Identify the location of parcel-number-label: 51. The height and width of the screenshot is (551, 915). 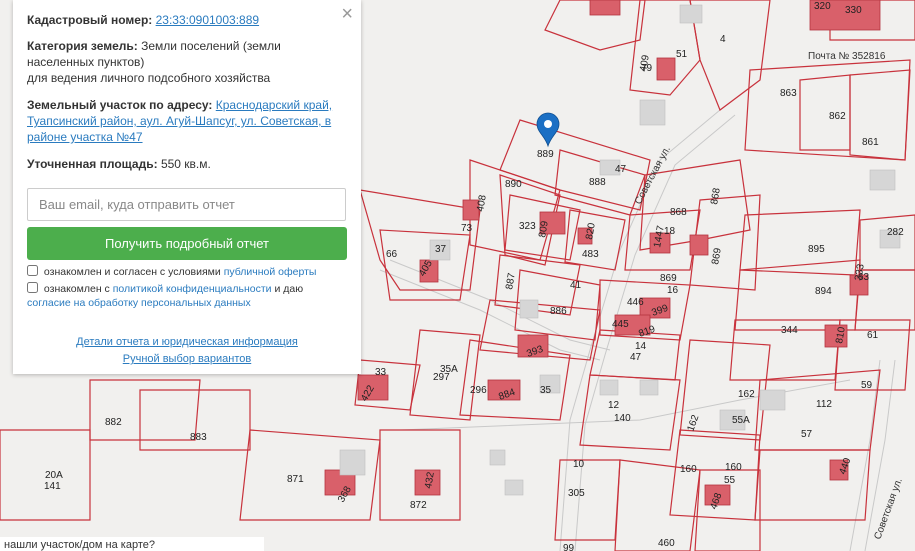
(682, 54).